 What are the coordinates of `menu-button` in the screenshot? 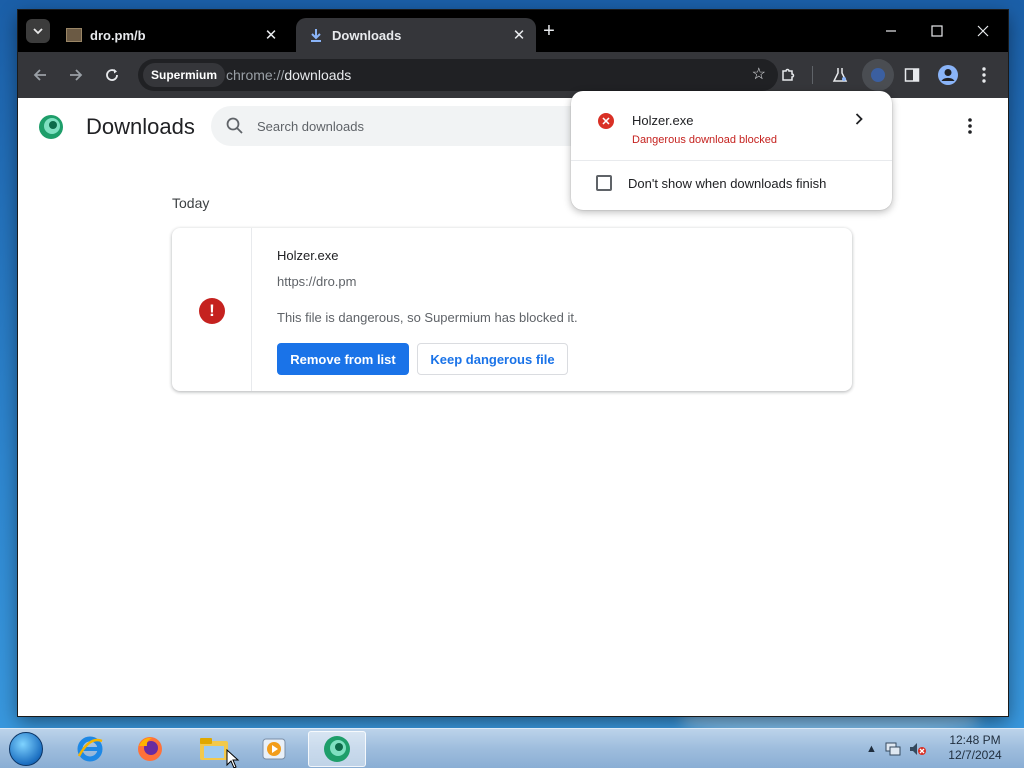 It's located at (984, 75).